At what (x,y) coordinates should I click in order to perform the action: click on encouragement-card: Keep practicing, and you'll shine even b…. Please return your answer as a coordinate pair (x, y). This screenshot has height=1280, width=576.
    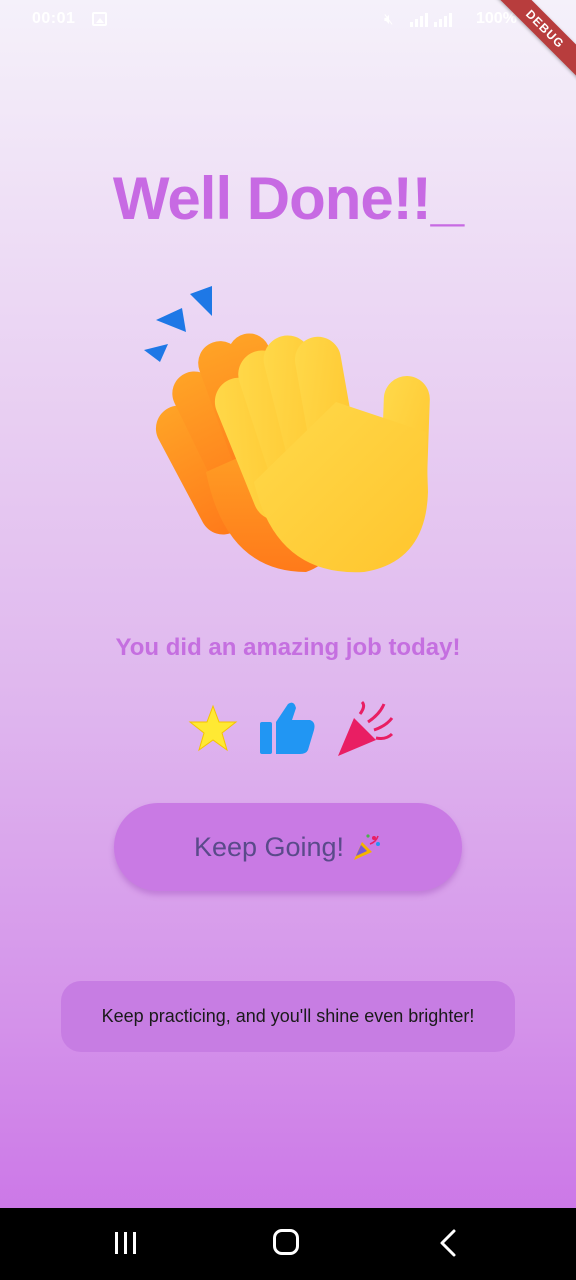
    Looking at the image, I should click on (288, 1016).